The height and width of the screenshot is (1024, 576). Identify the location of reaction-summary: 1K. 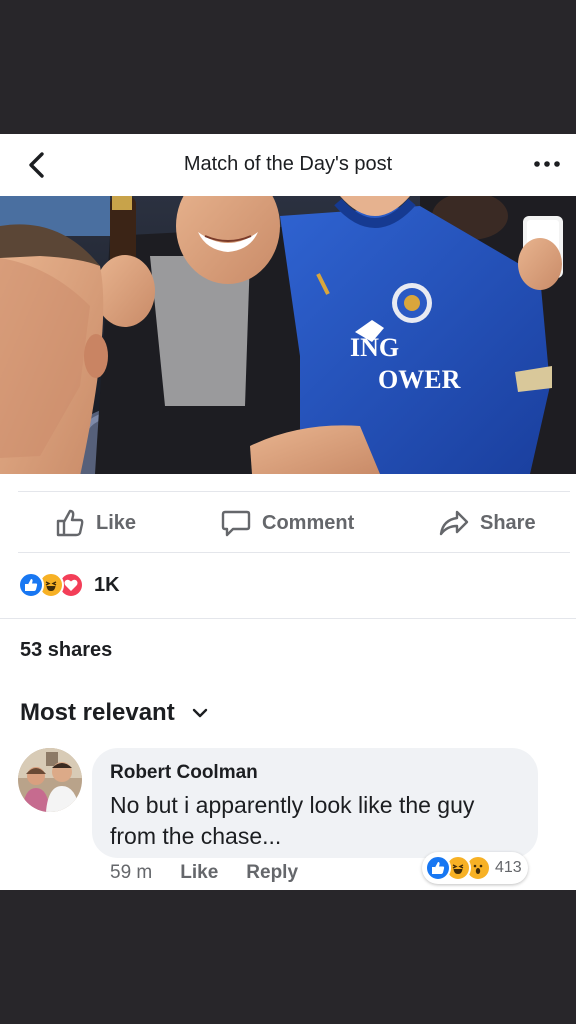
(69, 585).